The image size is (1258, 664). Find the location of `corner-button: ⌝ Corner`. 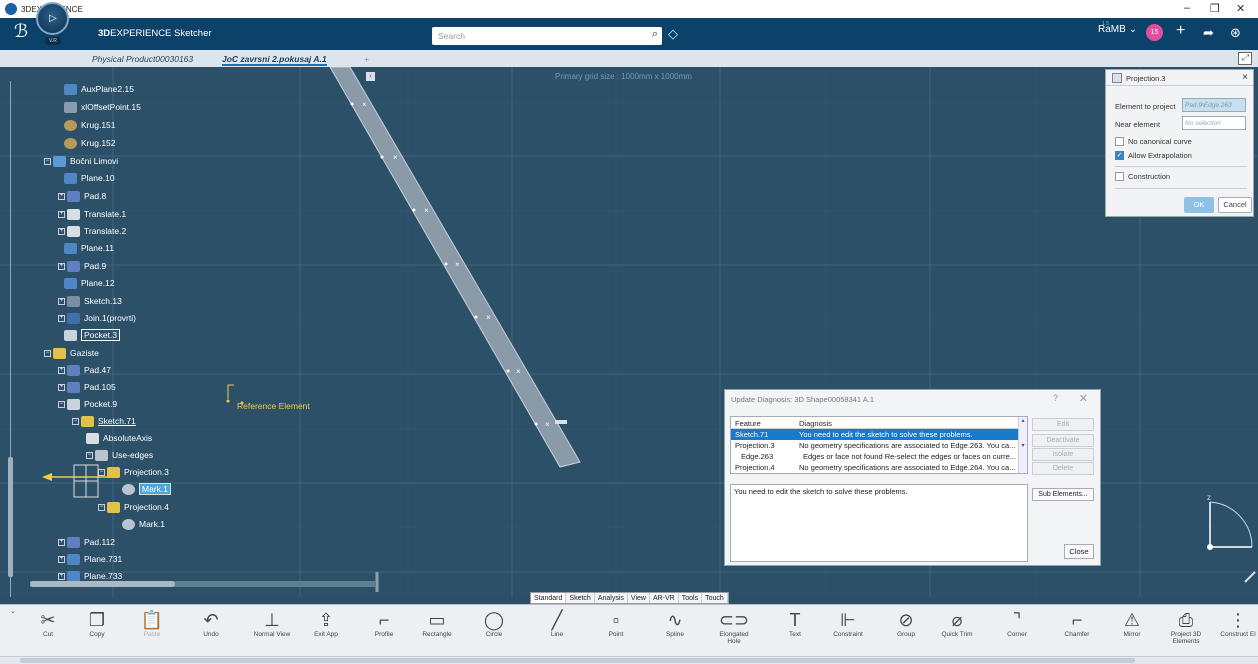

corner-button: ⌝ Corner is located at coordinates (1017, 623).